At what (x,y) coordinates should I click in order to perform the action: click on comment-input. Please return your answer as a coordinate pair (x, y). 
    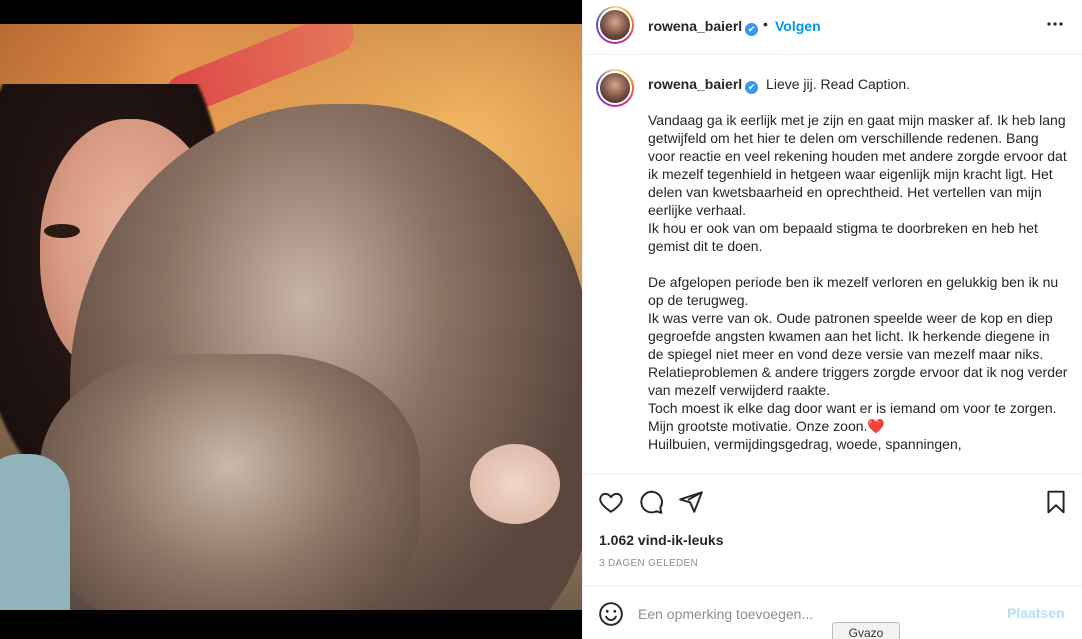
    Looking at the image, I should click on (818, 614).